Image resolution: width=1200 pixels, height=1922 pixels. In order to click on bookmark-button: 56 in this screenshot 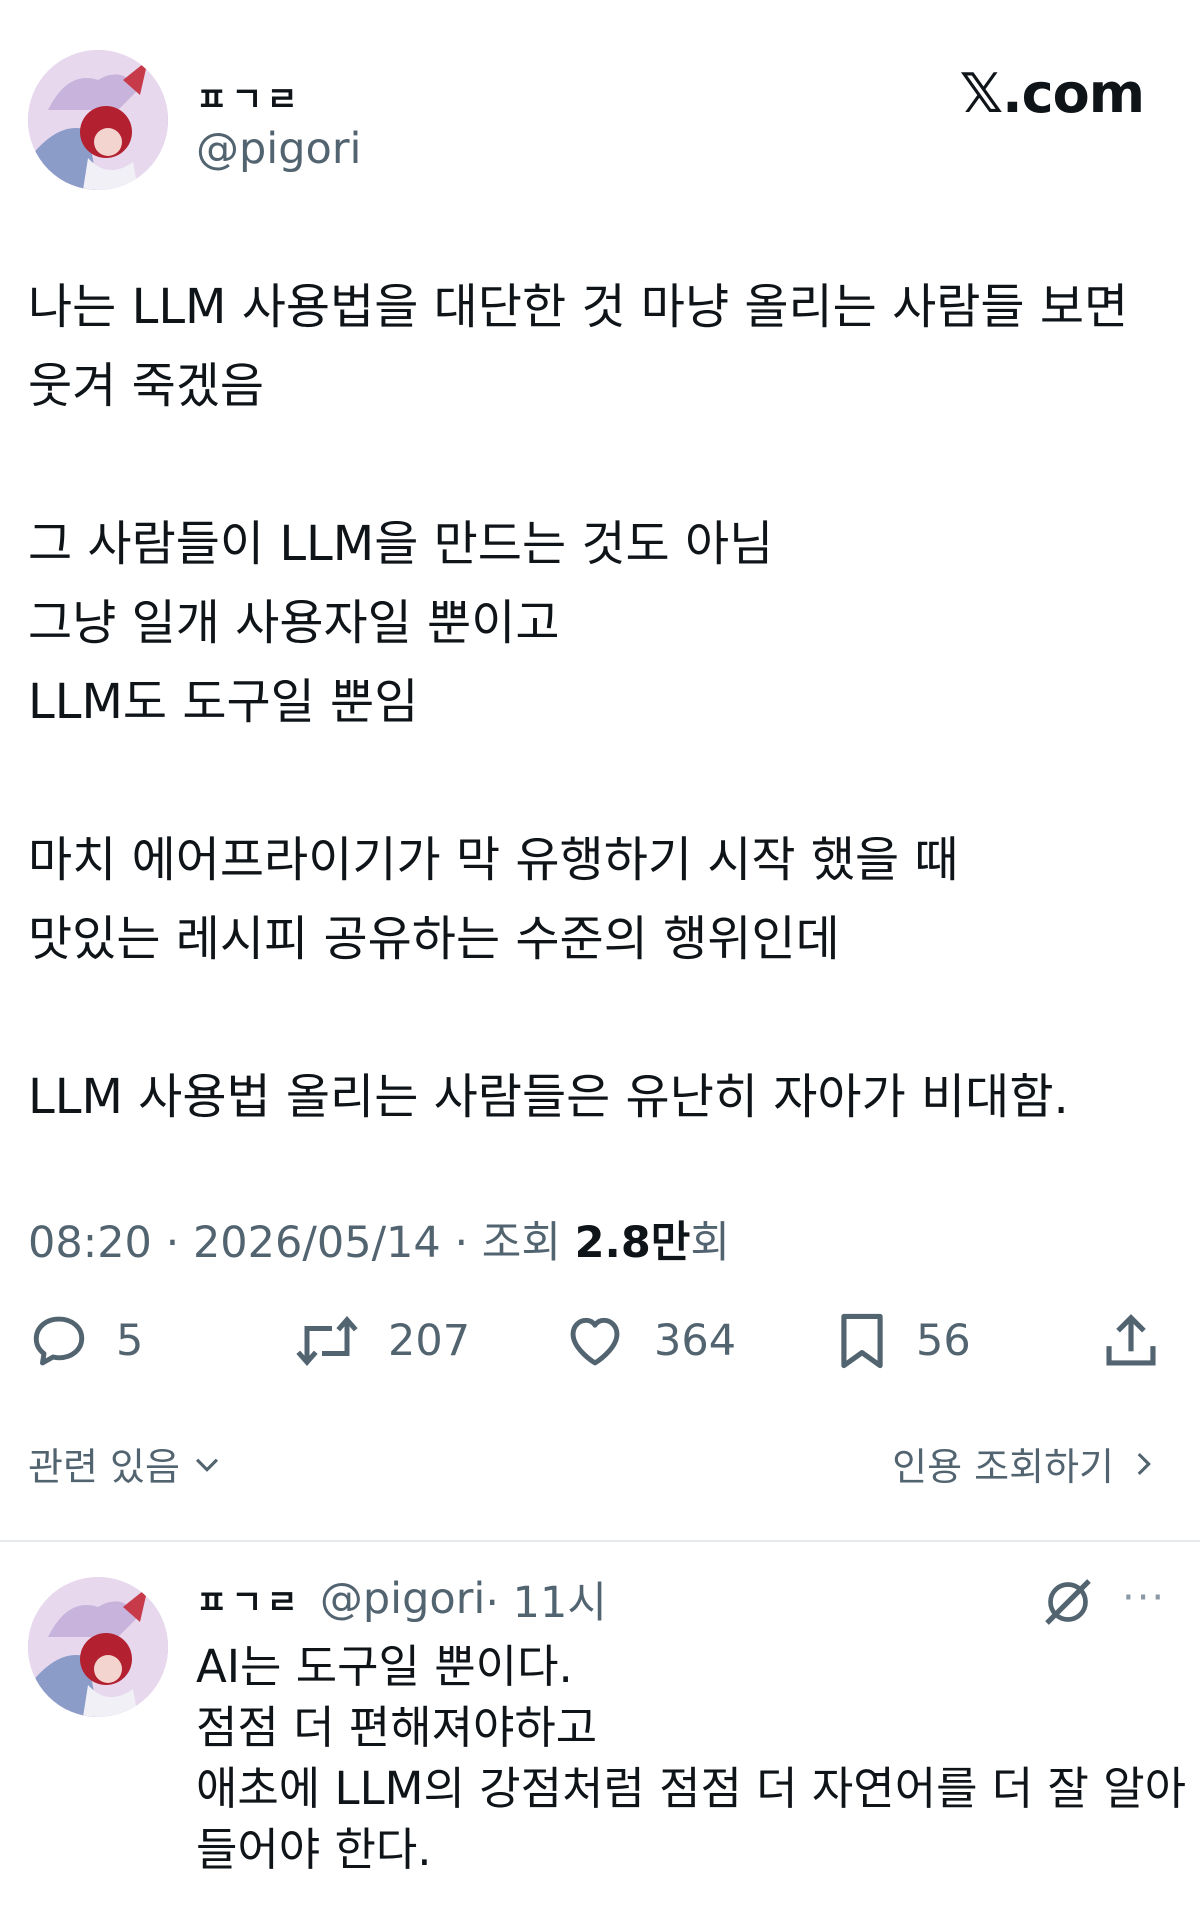, I will do `click(902, 1341)`.